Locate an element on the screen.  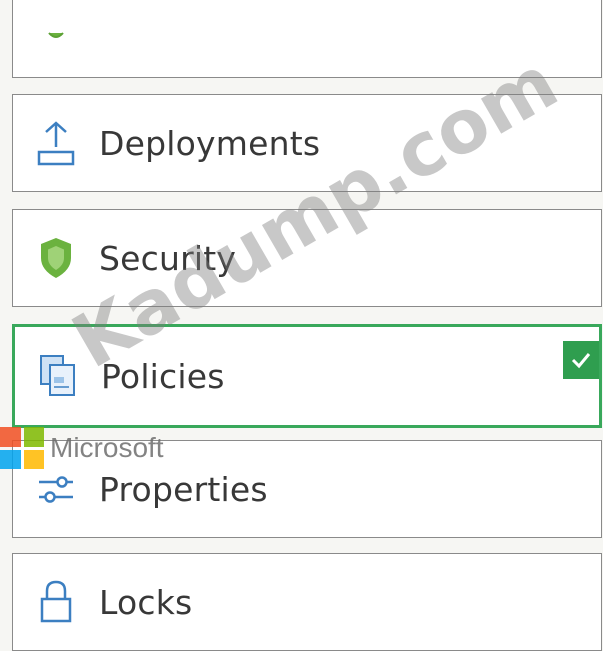
menu-item-security: Security is located at coordinates (307, 258).